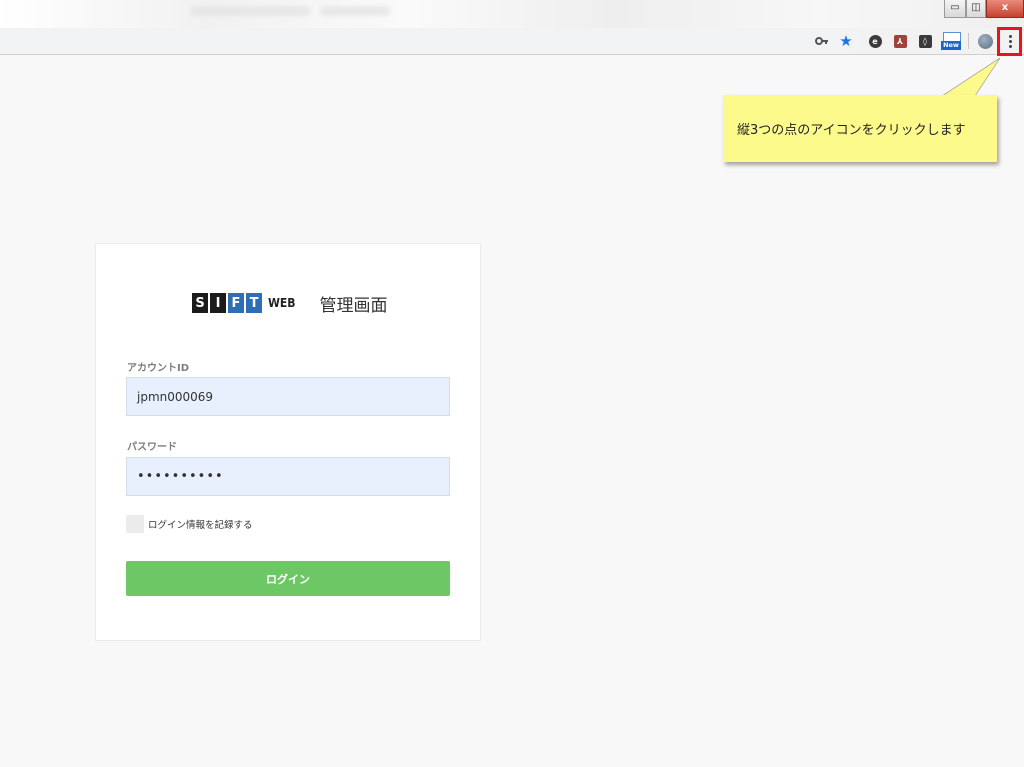 The image size is (1024, 767). What do you see at coordinates (135, 524) in the screenshot?
I see `remember-checkbox` at bounding box center [135, 524].